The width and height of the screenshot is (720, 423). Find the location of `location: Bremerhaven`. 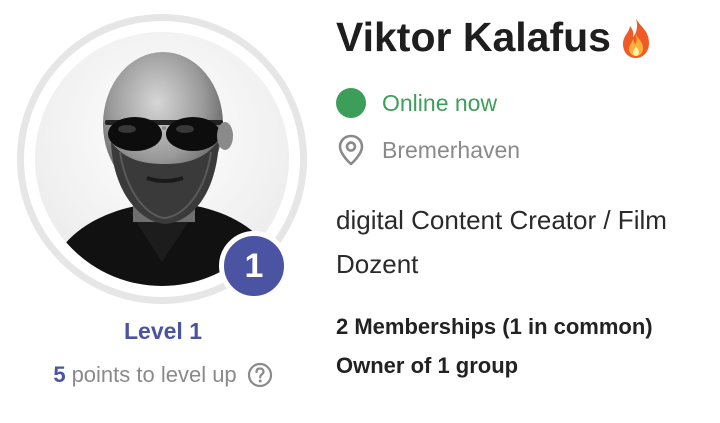

location: Bremerhaven is located at coordinates (428, 150).